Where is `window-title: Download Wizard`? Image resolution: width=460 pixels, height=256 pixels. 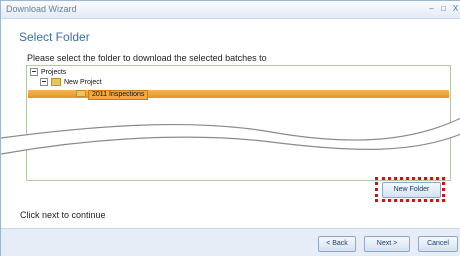
window-title: Download Wizard is located at coordinates (41, 9).